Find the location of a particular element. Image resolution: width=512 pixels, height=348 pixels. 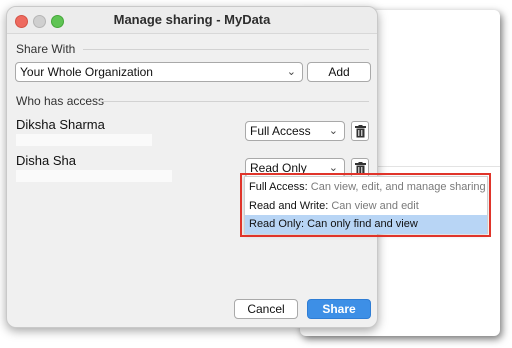

add-button: Add is located at coordinates (339, 72).